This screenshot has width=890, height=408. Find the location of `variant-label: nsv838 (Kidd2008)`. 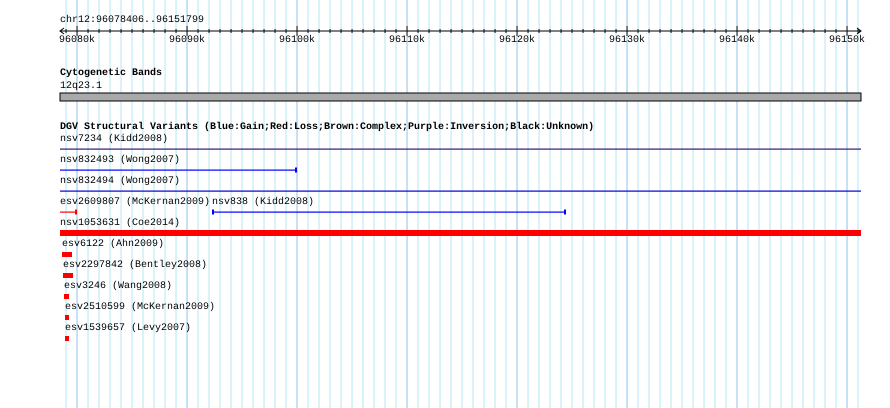

variant-label: nsv838 (Kidd2008) is located at coordinates (263, 203).